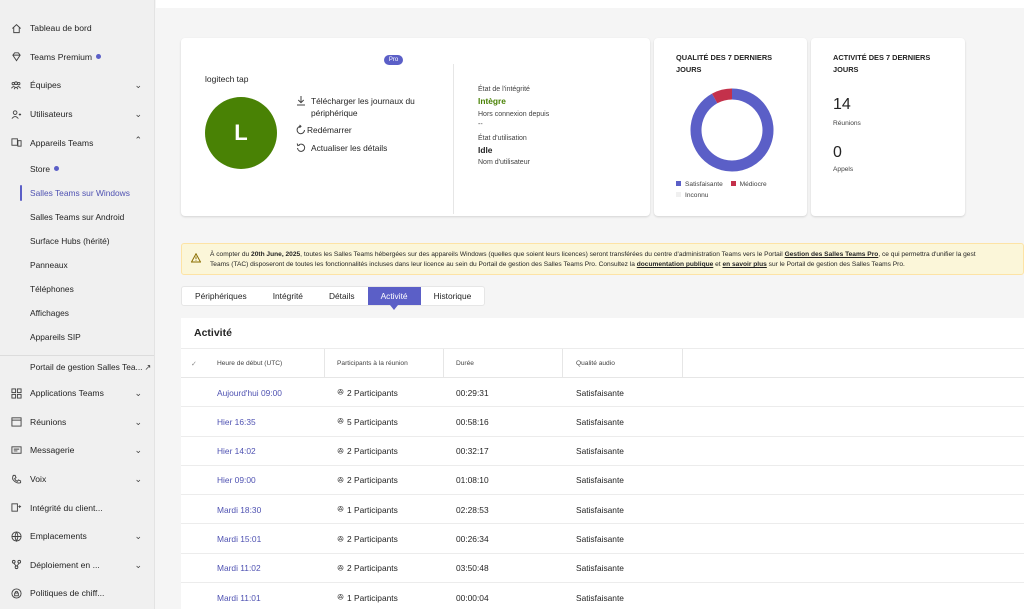  I want to click on quality-donut-chart, so click(732, 130).